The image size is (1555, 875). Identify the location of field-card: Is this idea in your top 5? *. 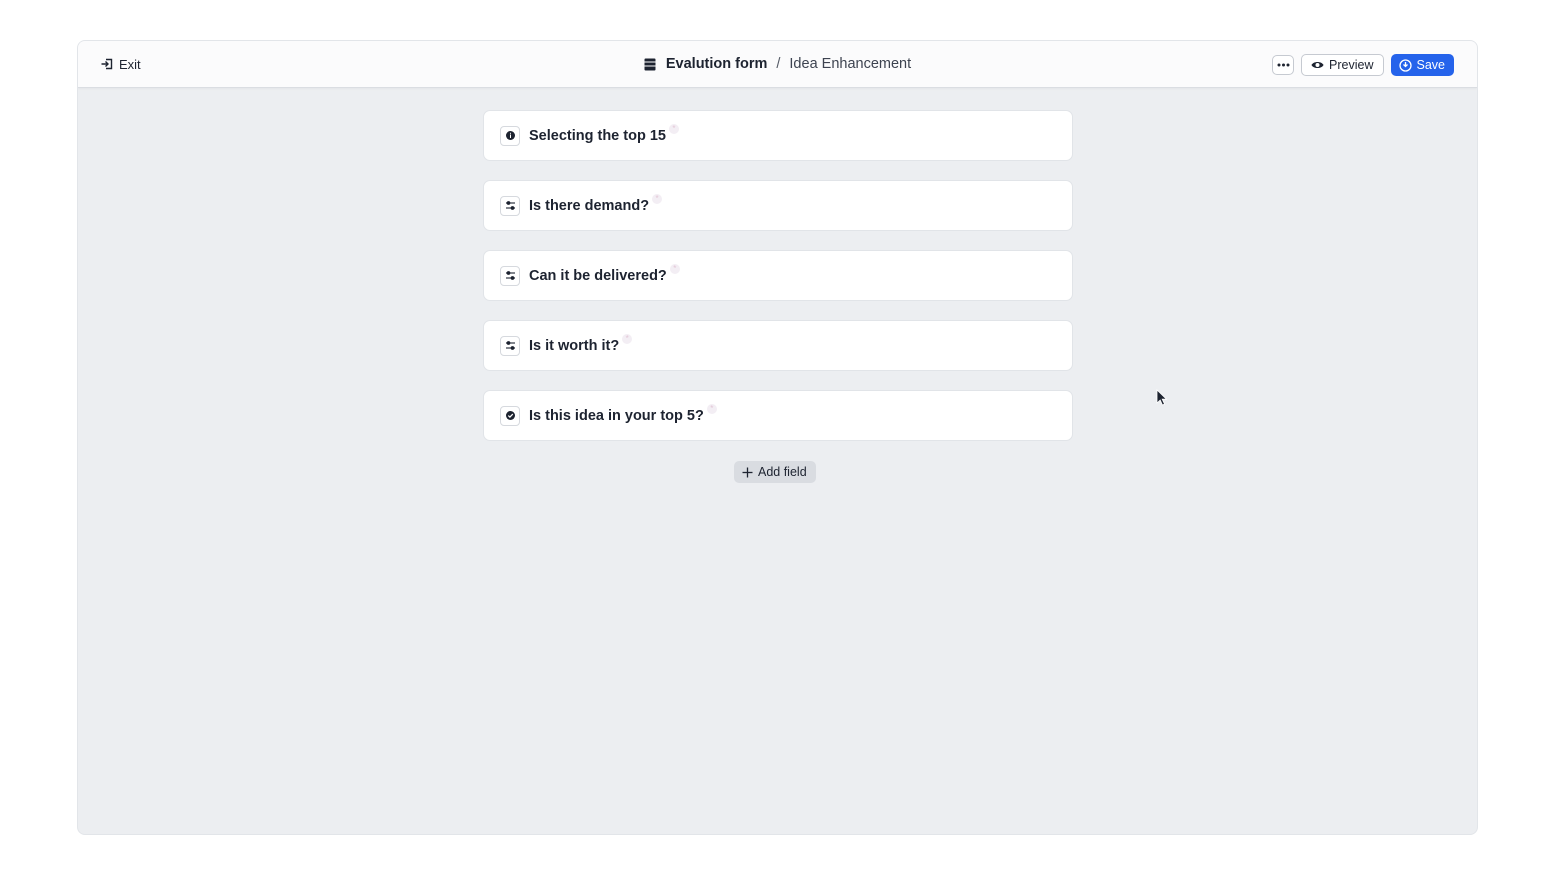
(778, 415).